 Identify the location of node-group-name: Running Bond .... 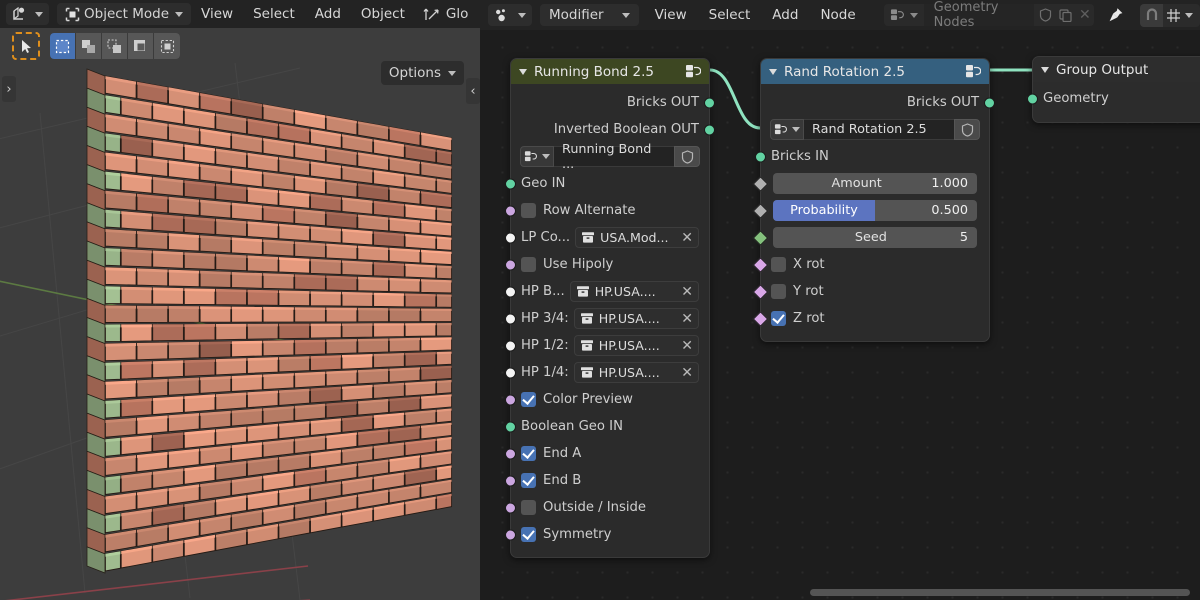
(614, 157).